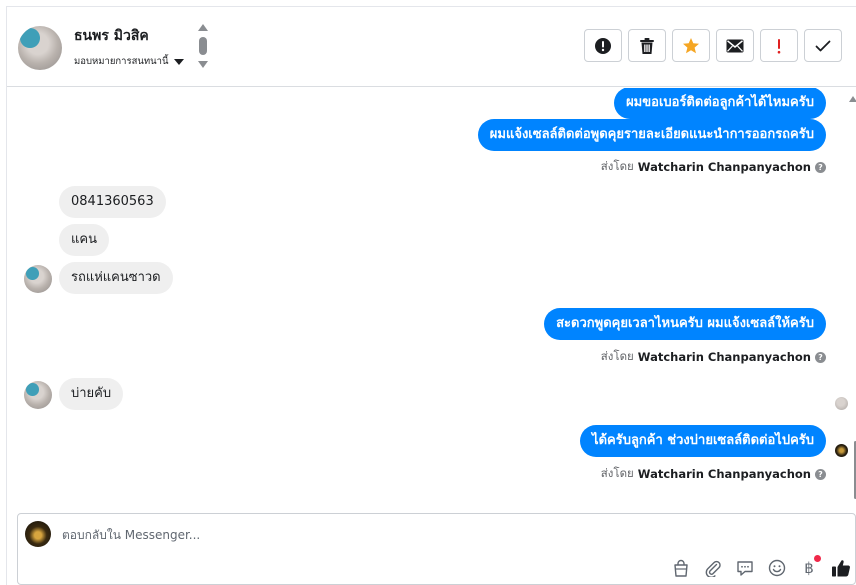 The height and width of the screenshot is (585, 856). I want to click on saved-reply-button, so click(745, 568).